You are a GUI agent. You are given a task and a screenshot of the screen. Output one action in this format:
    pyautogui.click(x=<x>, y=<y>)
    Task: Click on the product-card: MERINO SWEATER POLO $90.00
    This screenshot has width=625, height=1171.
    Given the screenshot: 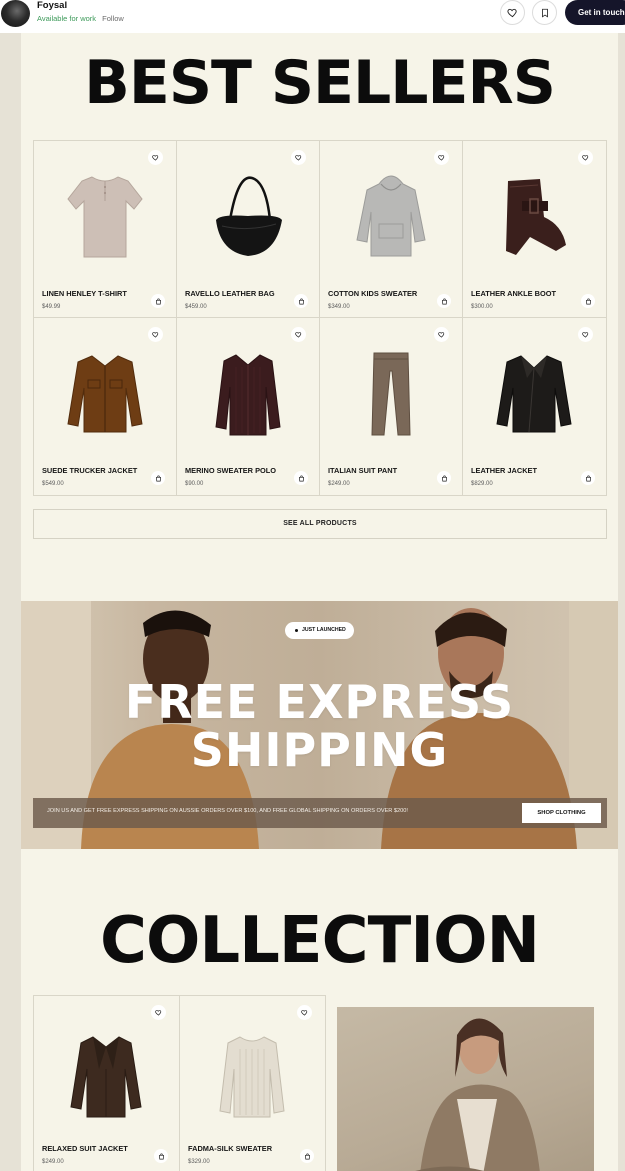 What is the action you would take?
    pyautogui.click(x=248, y=406)
    